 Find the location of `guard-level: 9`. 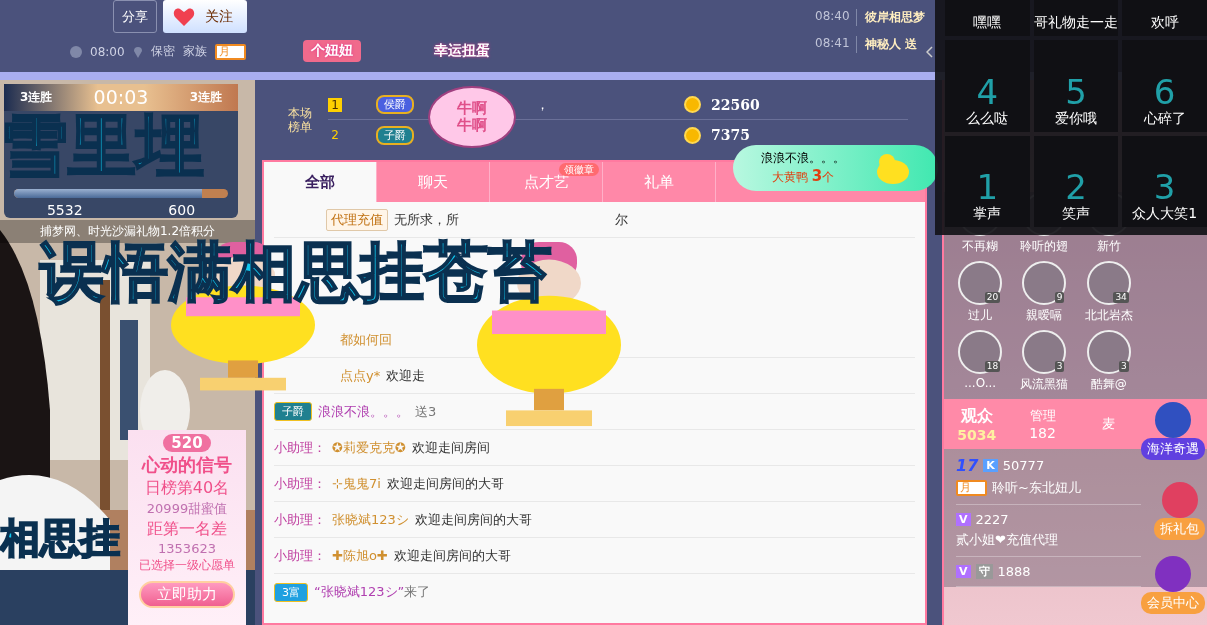

guard-level: 9 is located at coordinates (1059, 297).